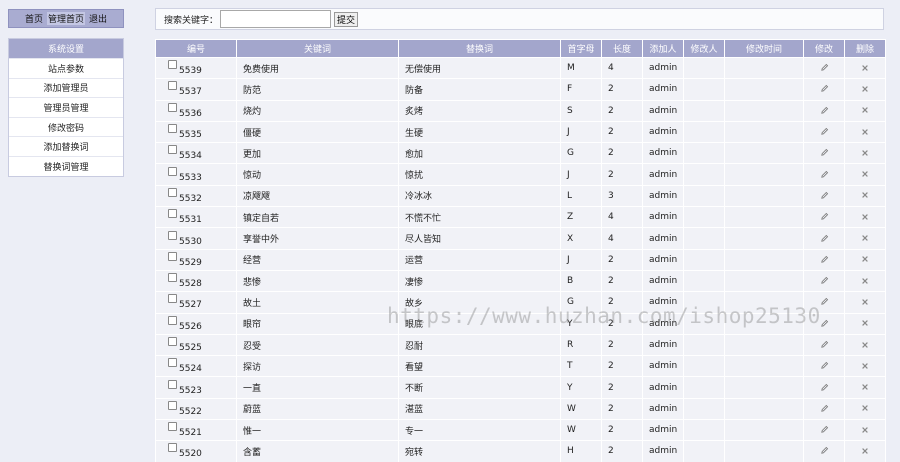 This screenshot has height=462, width=900. What do you see at coordinates (346, 19) in the screenshot?
I see `submit-button: 提交` at bounding box center [346, 19].